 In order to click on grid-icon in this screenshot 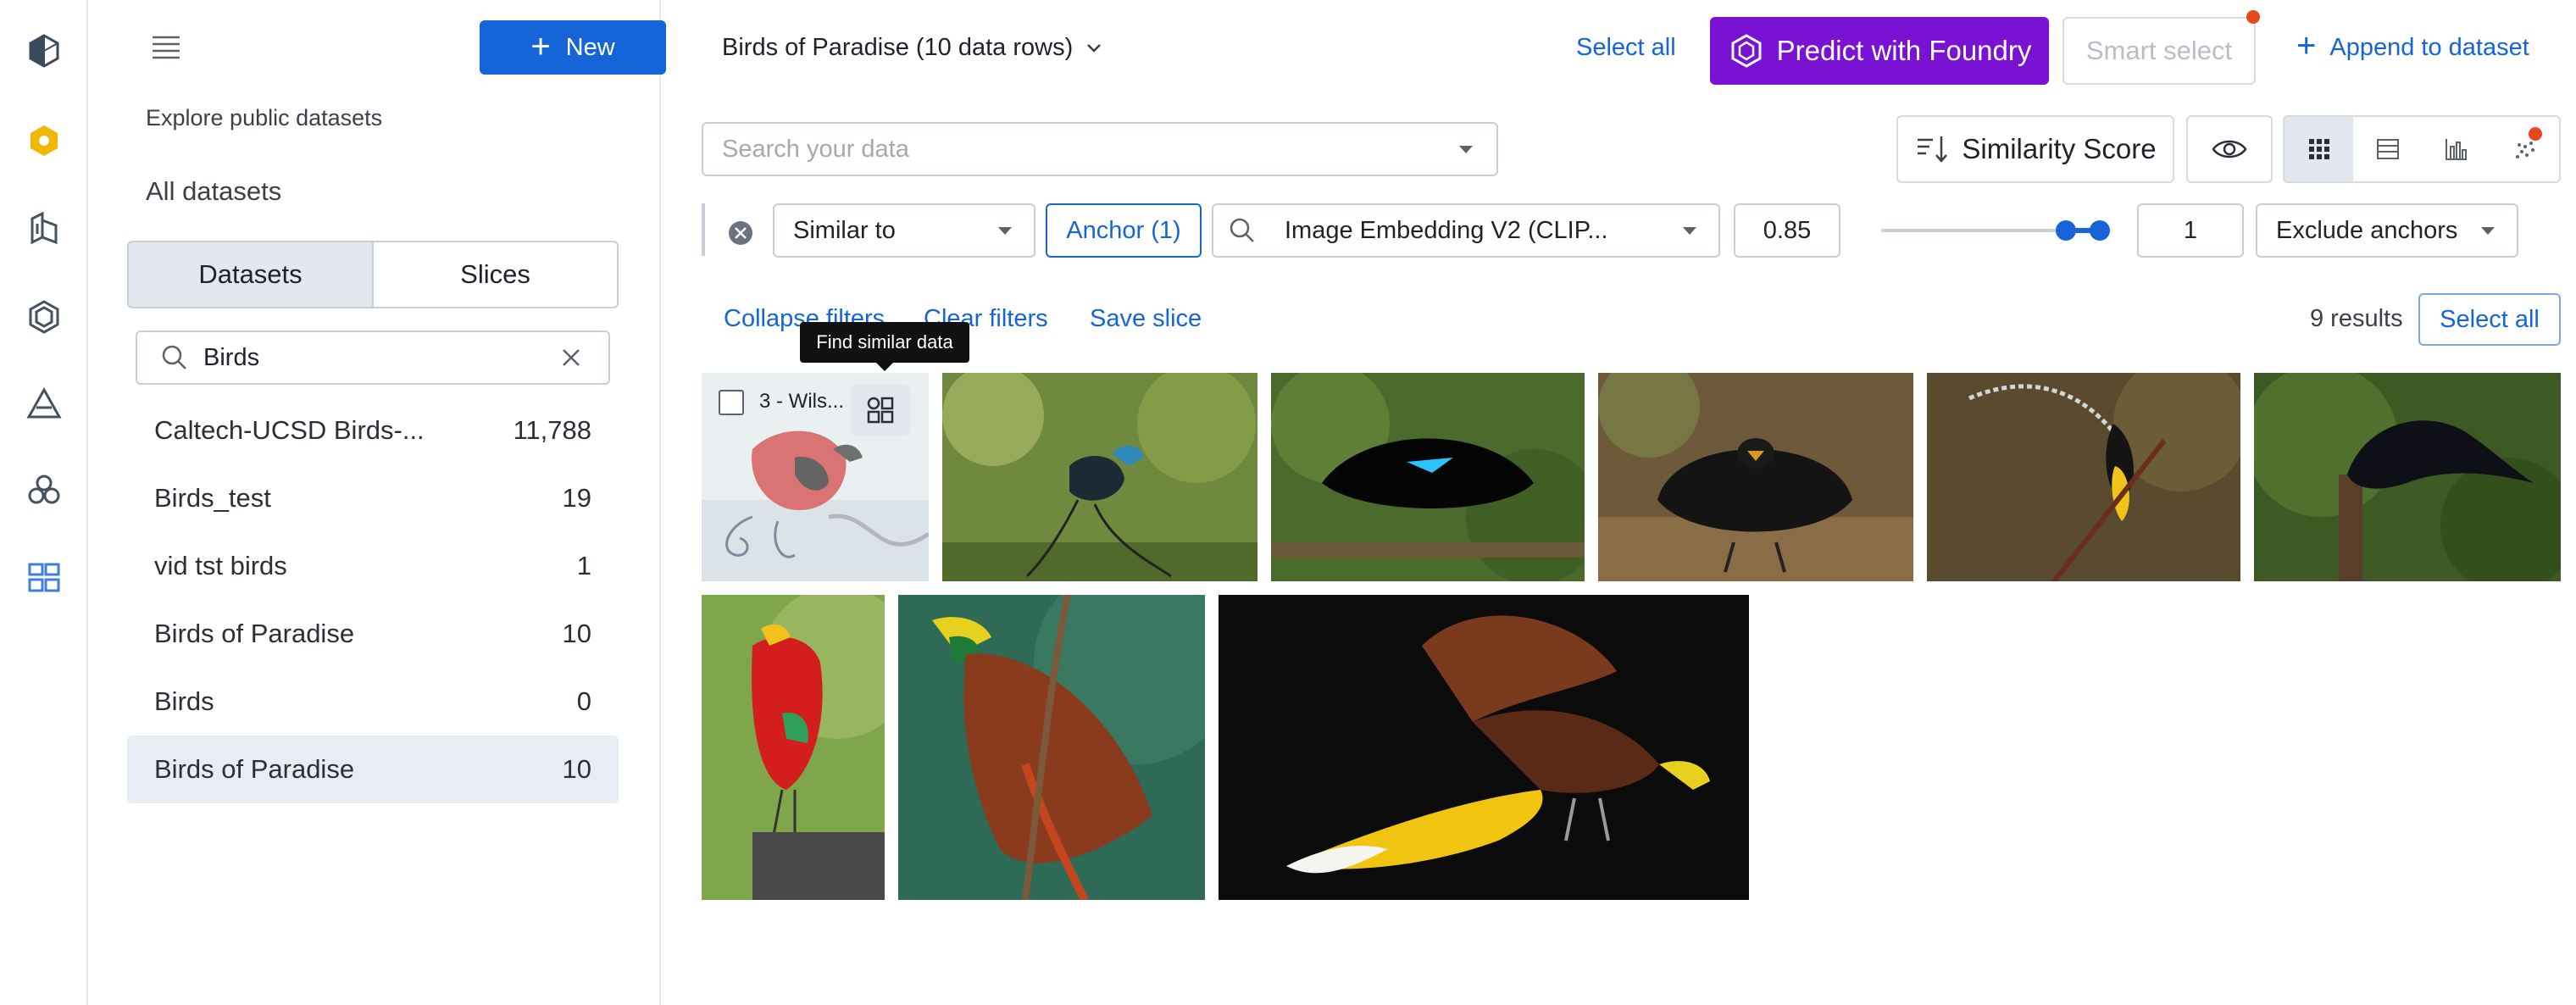, I will do `click(2318, 149)`.